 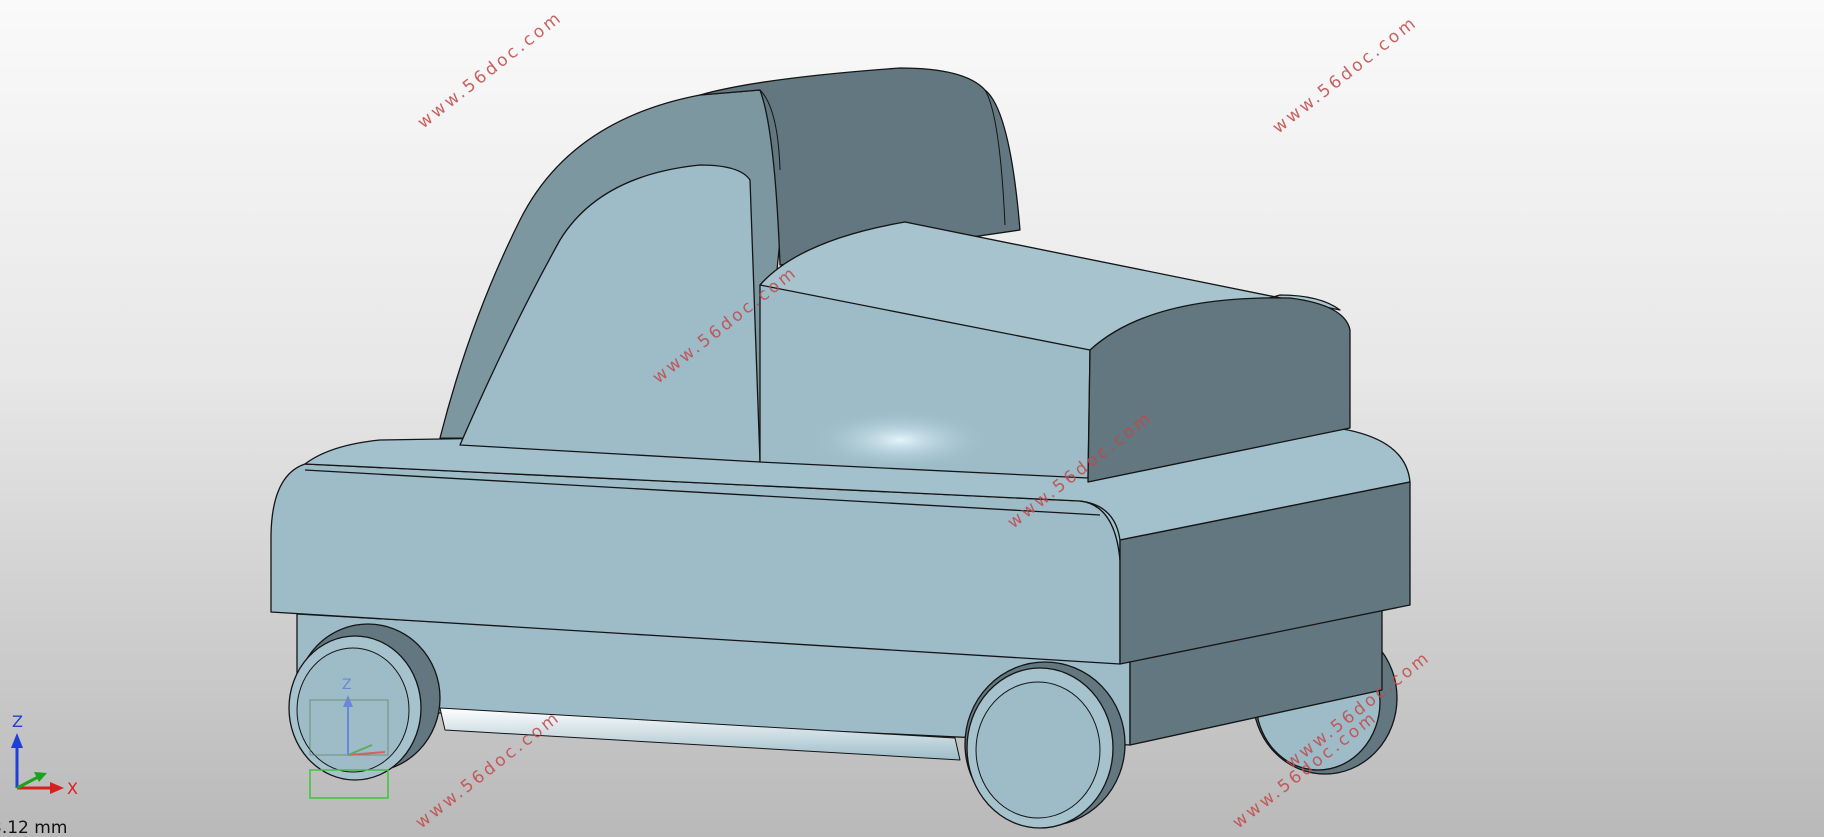 I want to click on axis-x-label: X, so click(x=72, y=788).